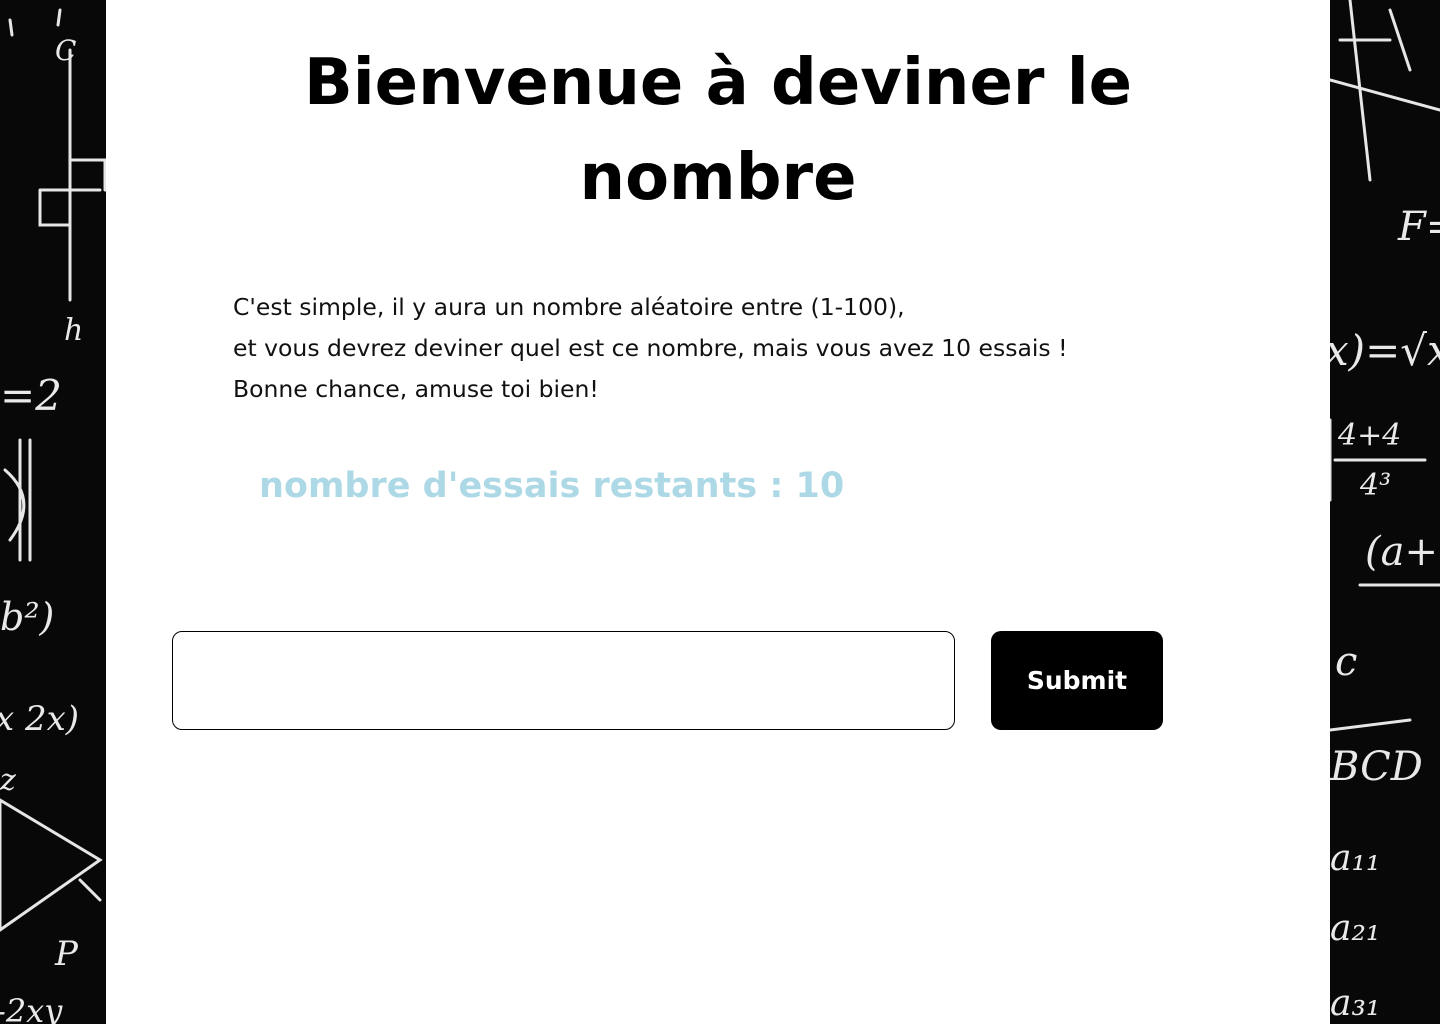 This screenshot has width=1440, height=1024. What do you see at coordinates (1375, 485) in the screenshot?
I see `right-formula: 4³` at bounding box center [1375, 485].